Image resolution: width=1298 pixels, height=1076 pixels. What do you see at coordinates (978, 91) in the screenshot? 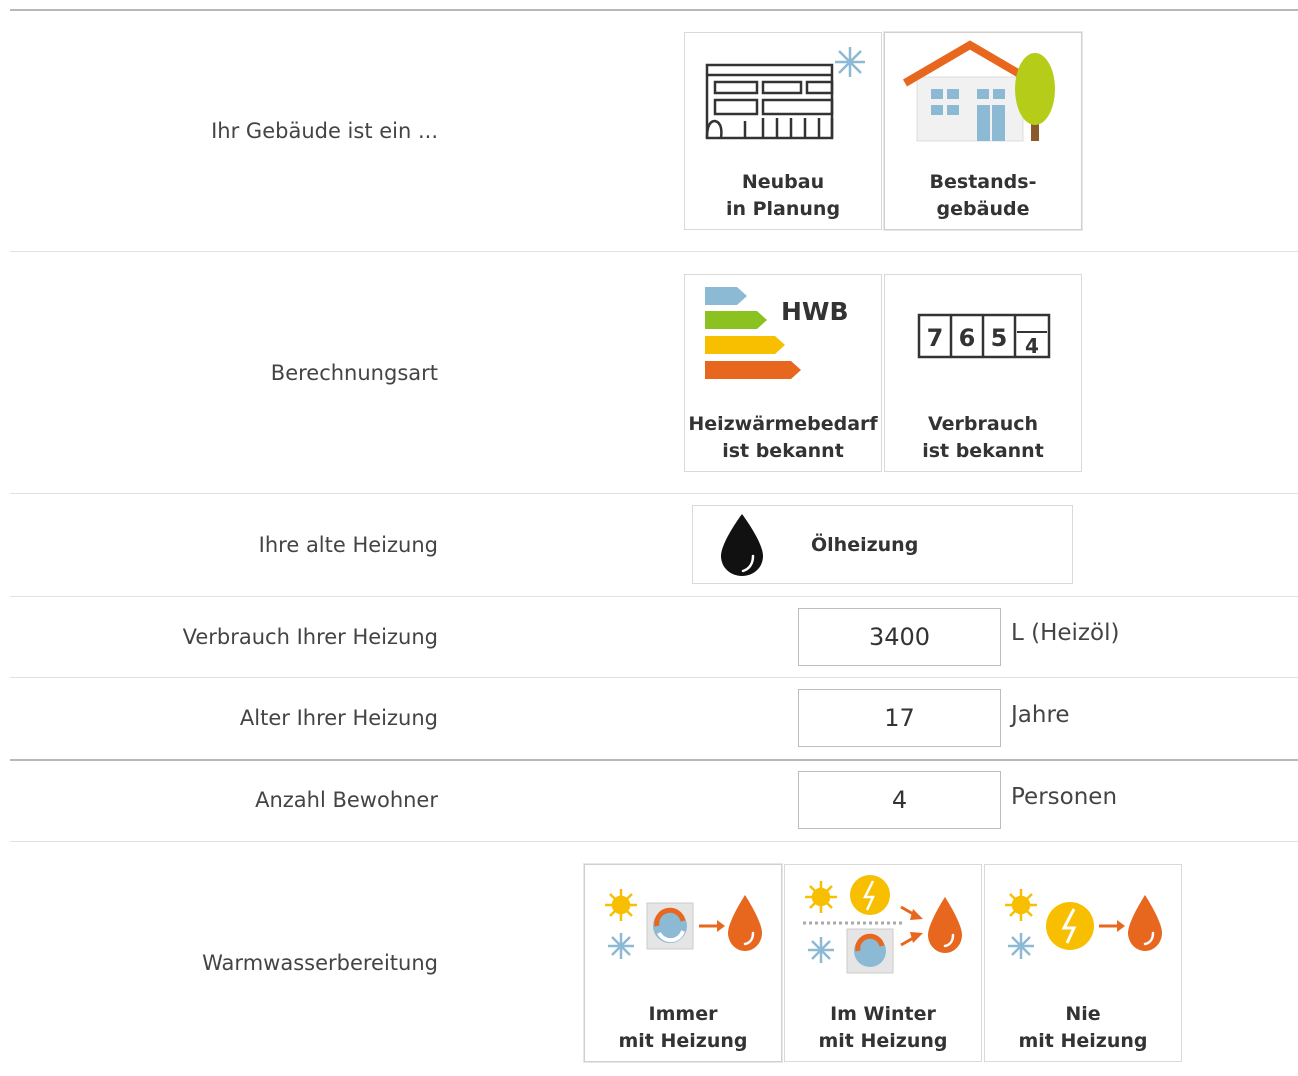
I see `existing-house-icon` at bounding box center [978, 91].